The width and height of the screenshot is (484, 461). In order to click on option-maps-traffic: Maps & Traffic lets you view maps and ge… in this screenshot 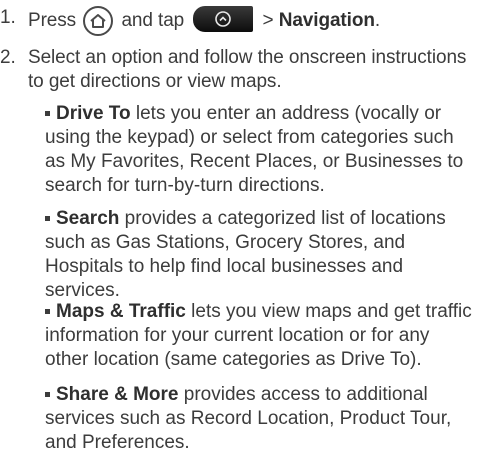, I will do `click(260, 336)`.